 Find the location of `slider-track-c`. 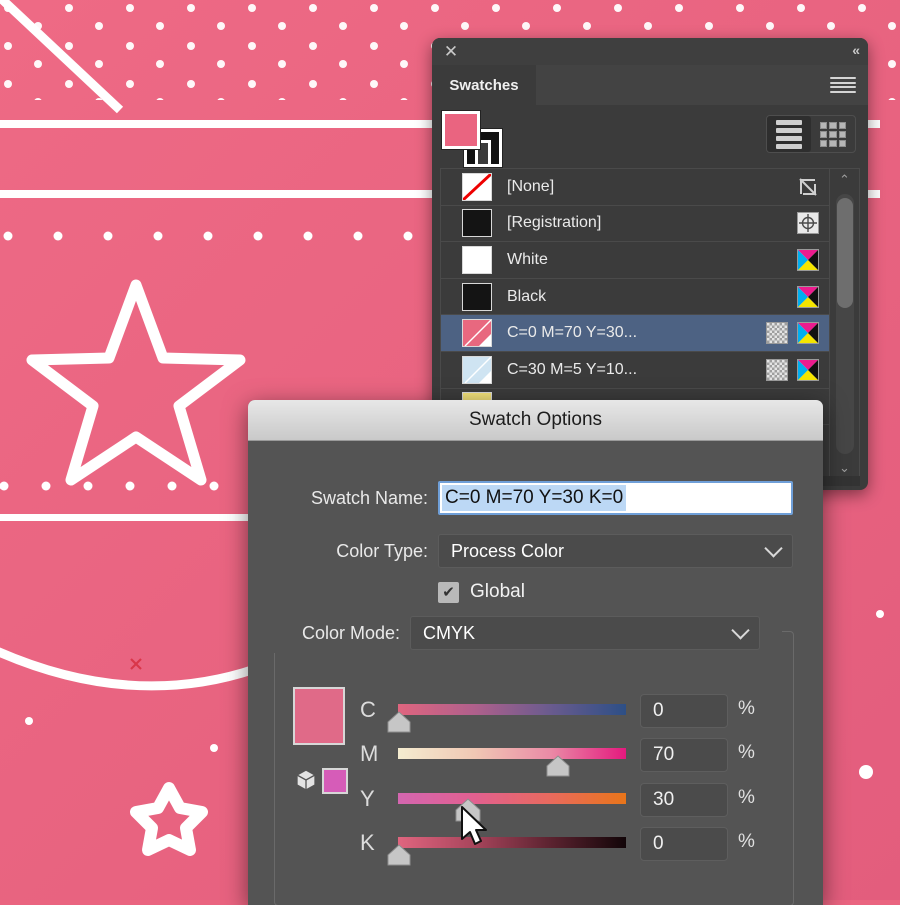

slider-track-c is located at coordinates (512, 709).